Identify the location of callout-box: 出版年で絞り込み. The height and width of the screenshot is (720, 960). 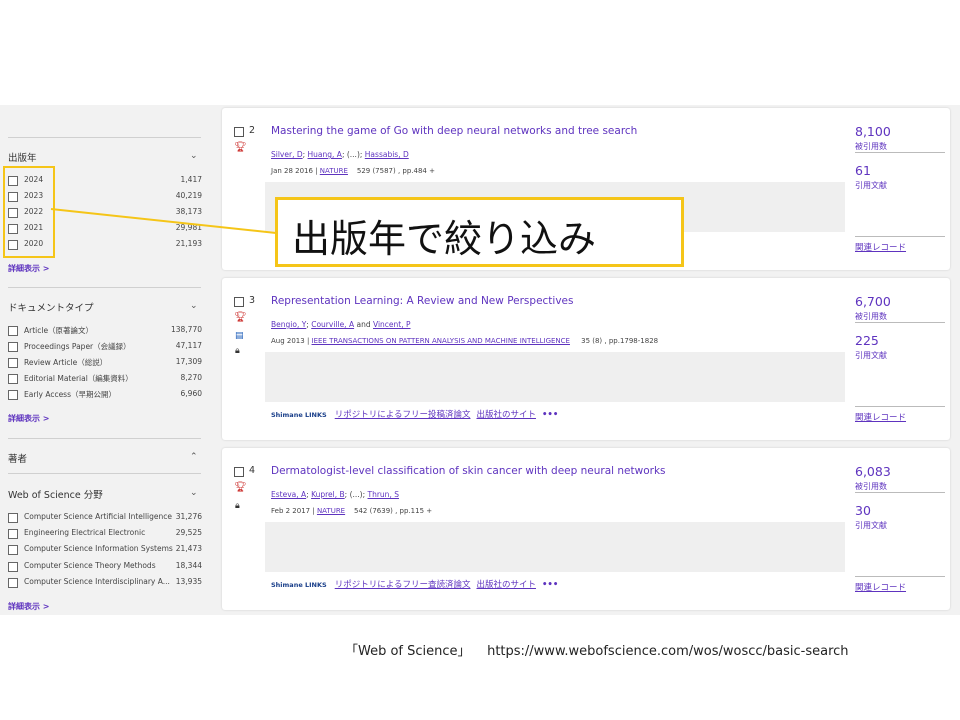
(479, 232).